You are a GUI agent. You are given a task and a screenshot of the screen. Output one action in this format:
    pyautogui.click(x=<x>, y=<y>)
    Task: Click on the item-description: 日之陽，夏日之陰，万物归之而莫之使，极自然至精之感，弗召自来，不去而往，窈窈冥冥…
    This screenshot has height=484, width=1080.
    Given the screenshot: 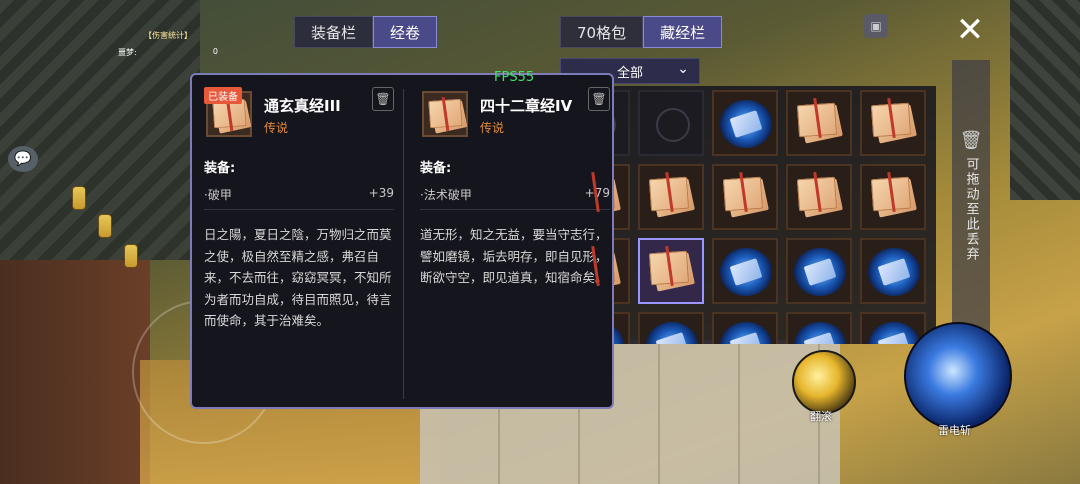 What is the action you would take?
    pyautogui.click(x=298, y=277)
    